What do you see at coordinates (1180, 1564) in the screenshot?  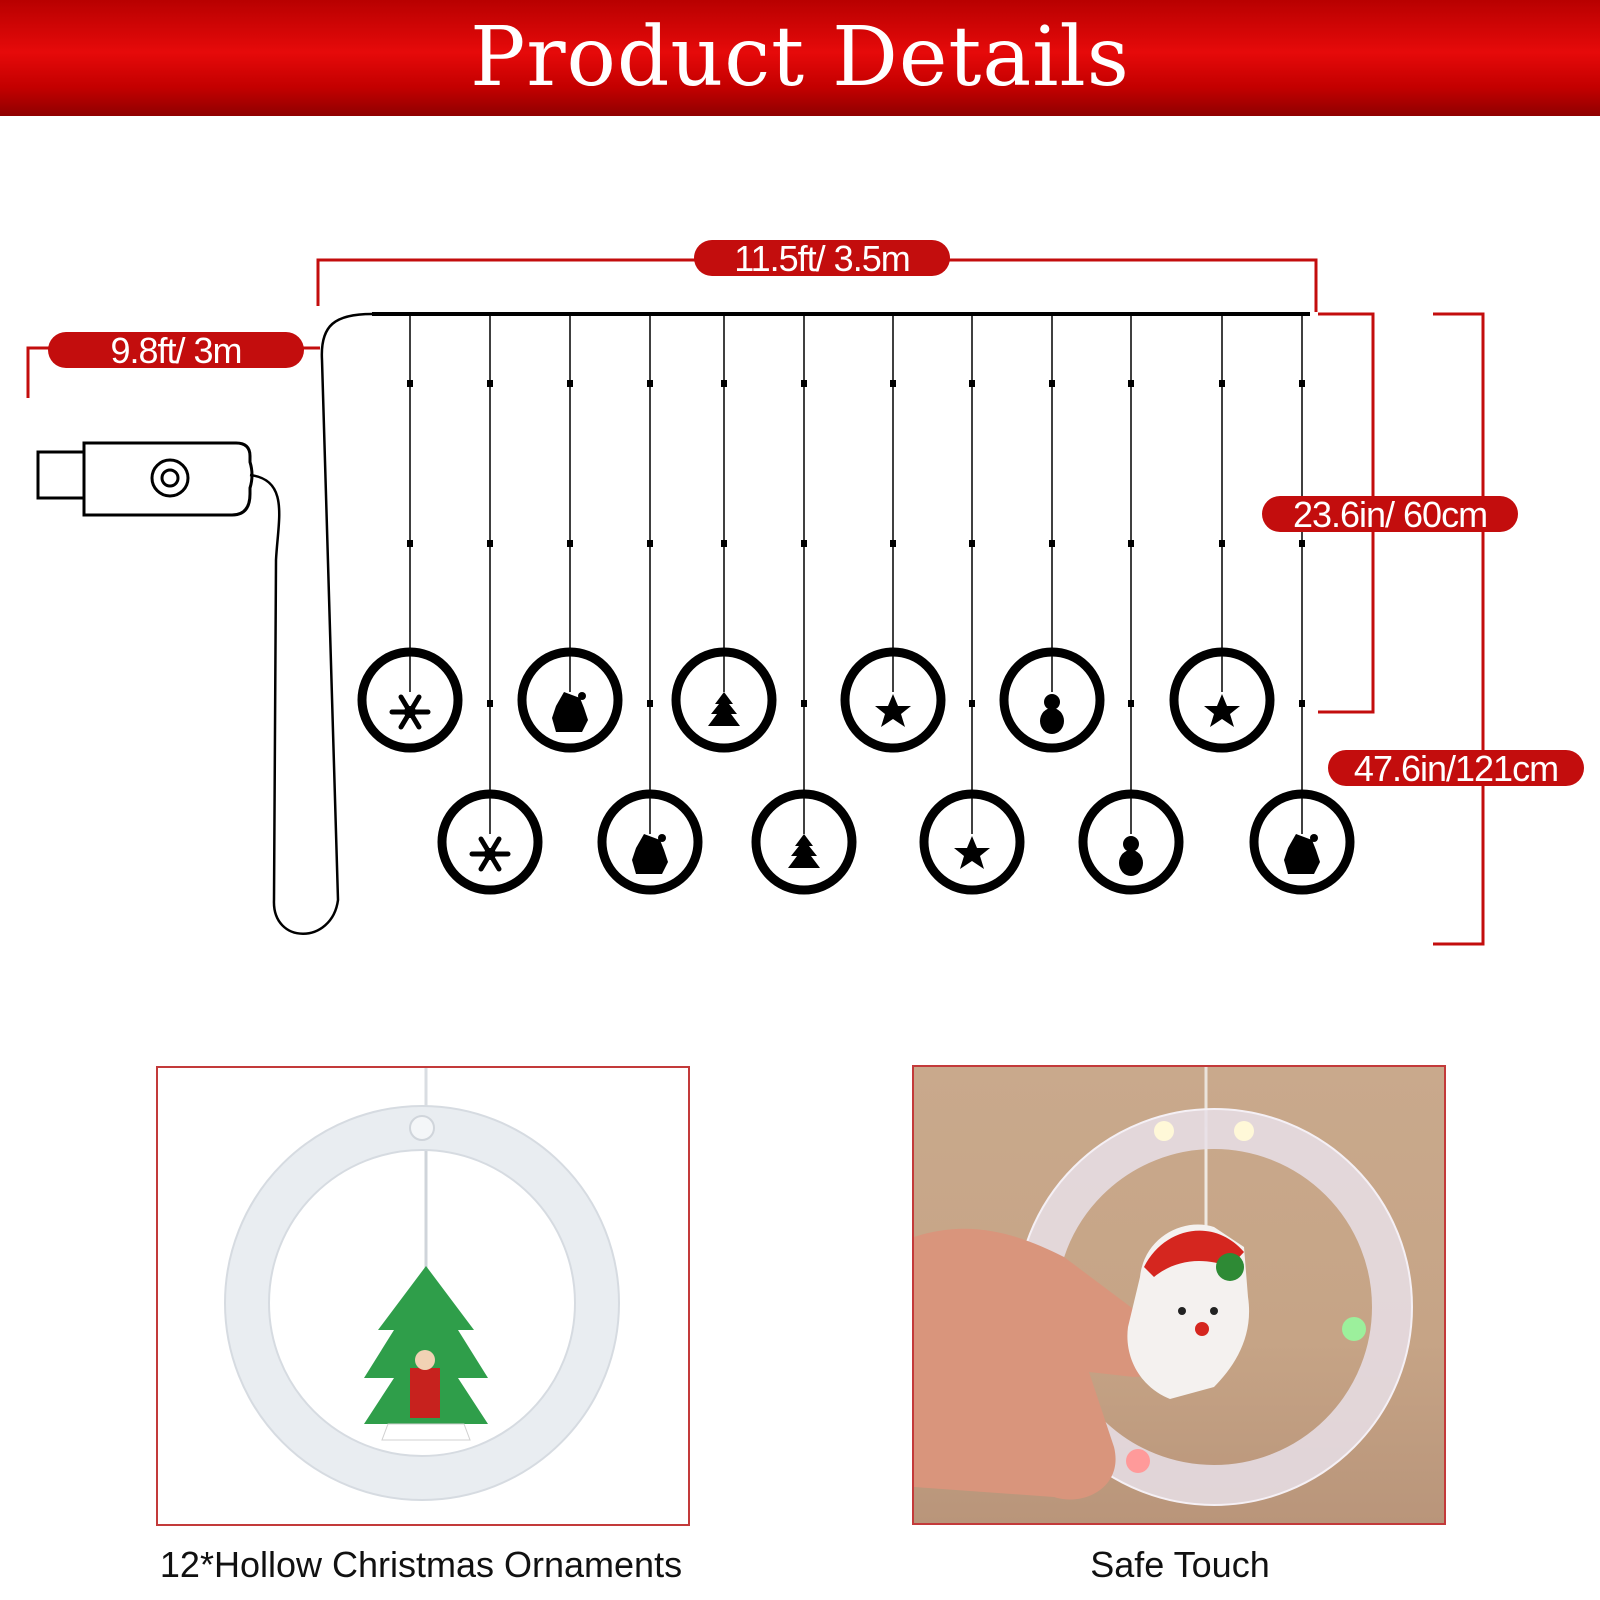 I see `right-photo-caption: Safe Touch` at bounding box center [1180, 1564].